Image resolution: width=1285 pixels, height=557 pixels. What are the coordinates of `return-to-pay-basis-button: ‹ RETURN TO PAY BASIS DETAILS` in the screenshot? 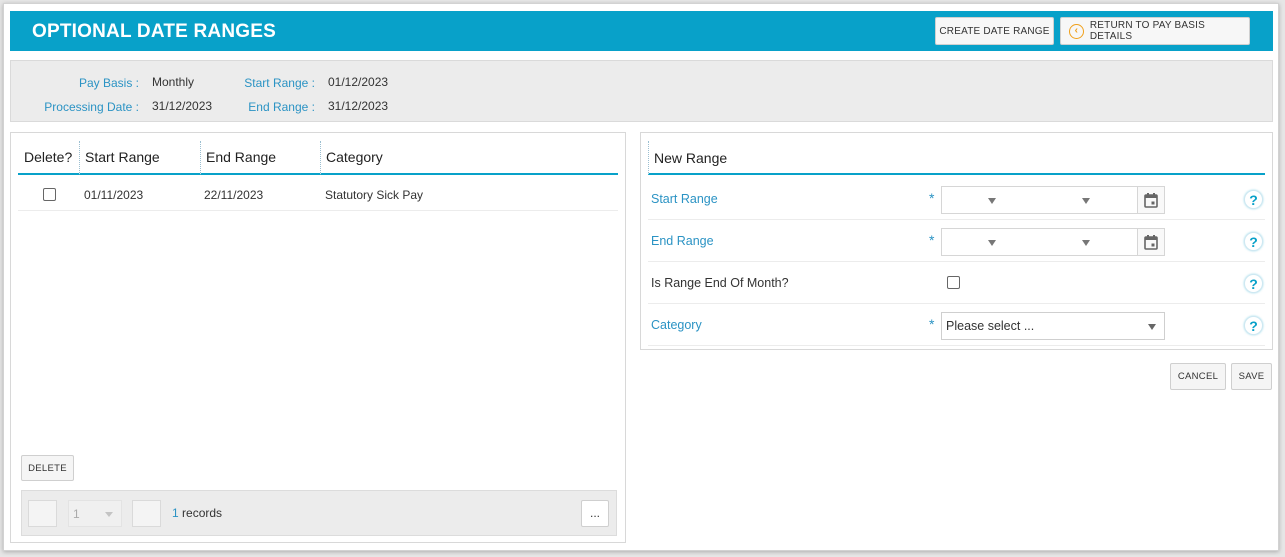 It's located at (1155, 31).